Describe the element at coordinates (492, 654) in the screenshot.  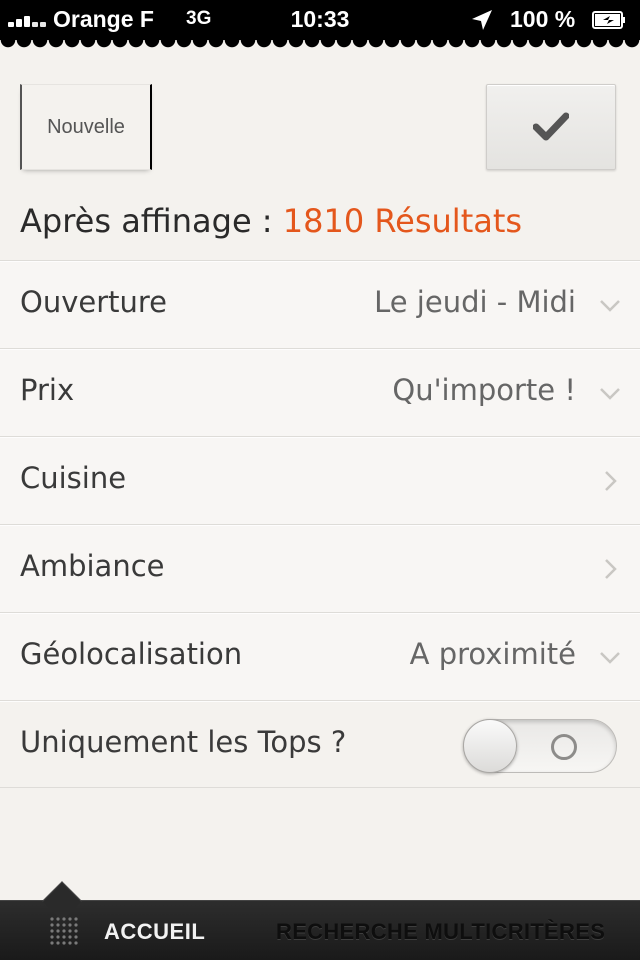
I see `filter-value: A proximité` at that location.